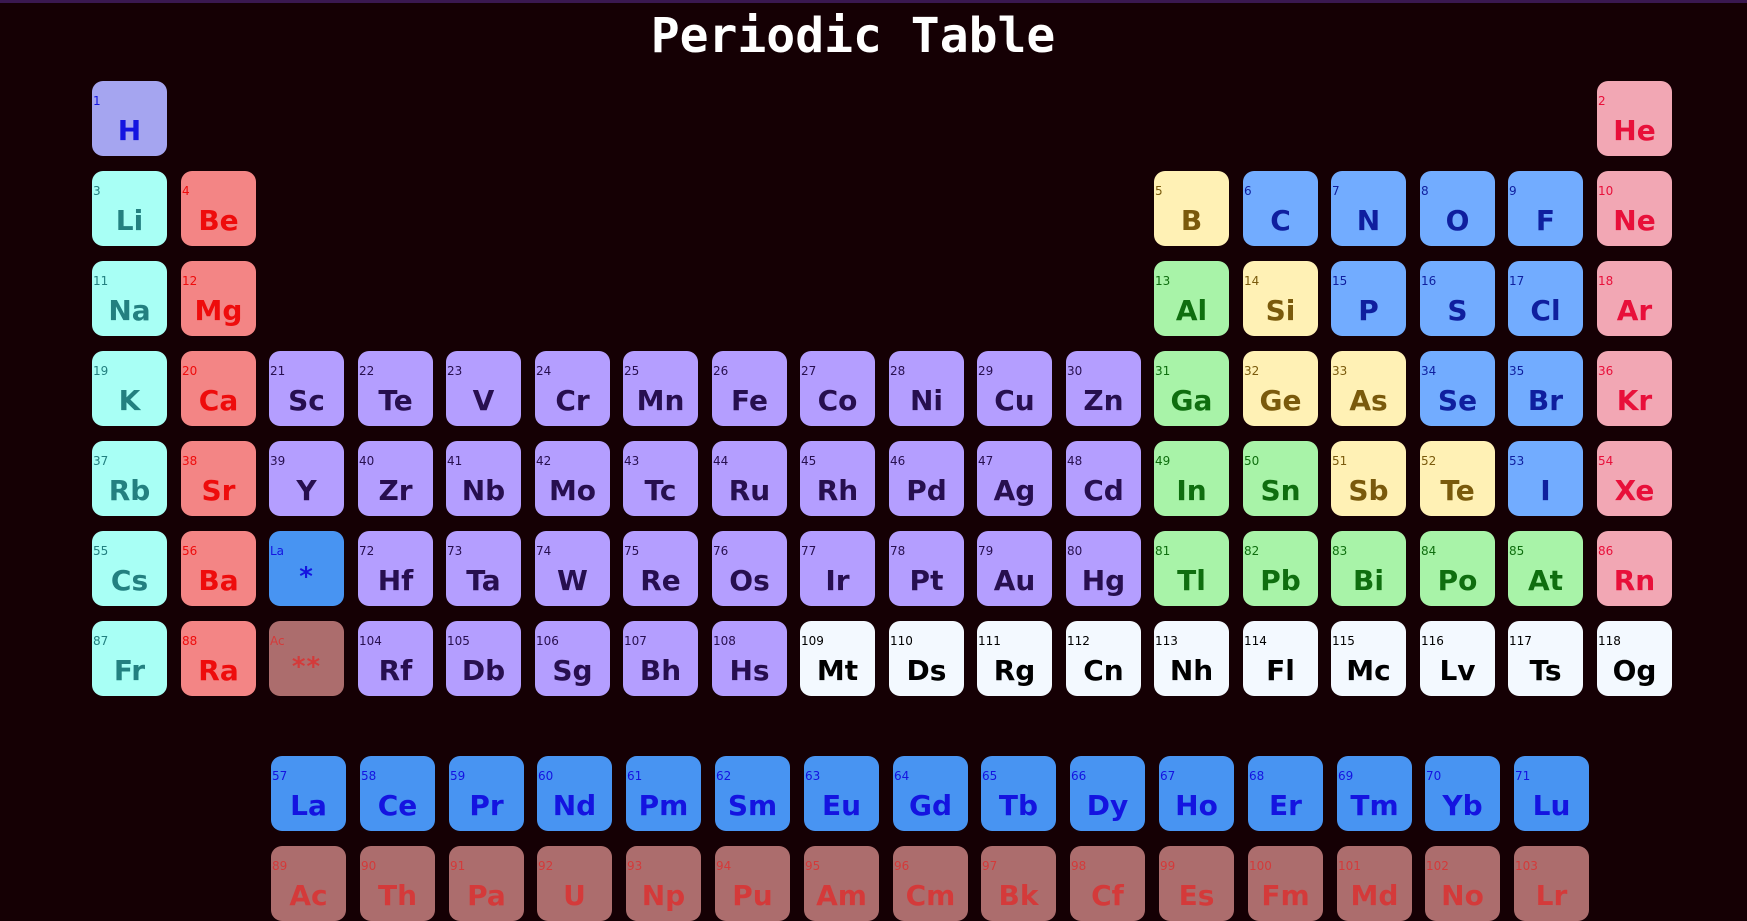 The height and width of the screenshot is (921, 1747). What do you see at coordinates (572, 568) in the screenshot?
I see `element-tile: 74 W` at bounding box center [572, 568].